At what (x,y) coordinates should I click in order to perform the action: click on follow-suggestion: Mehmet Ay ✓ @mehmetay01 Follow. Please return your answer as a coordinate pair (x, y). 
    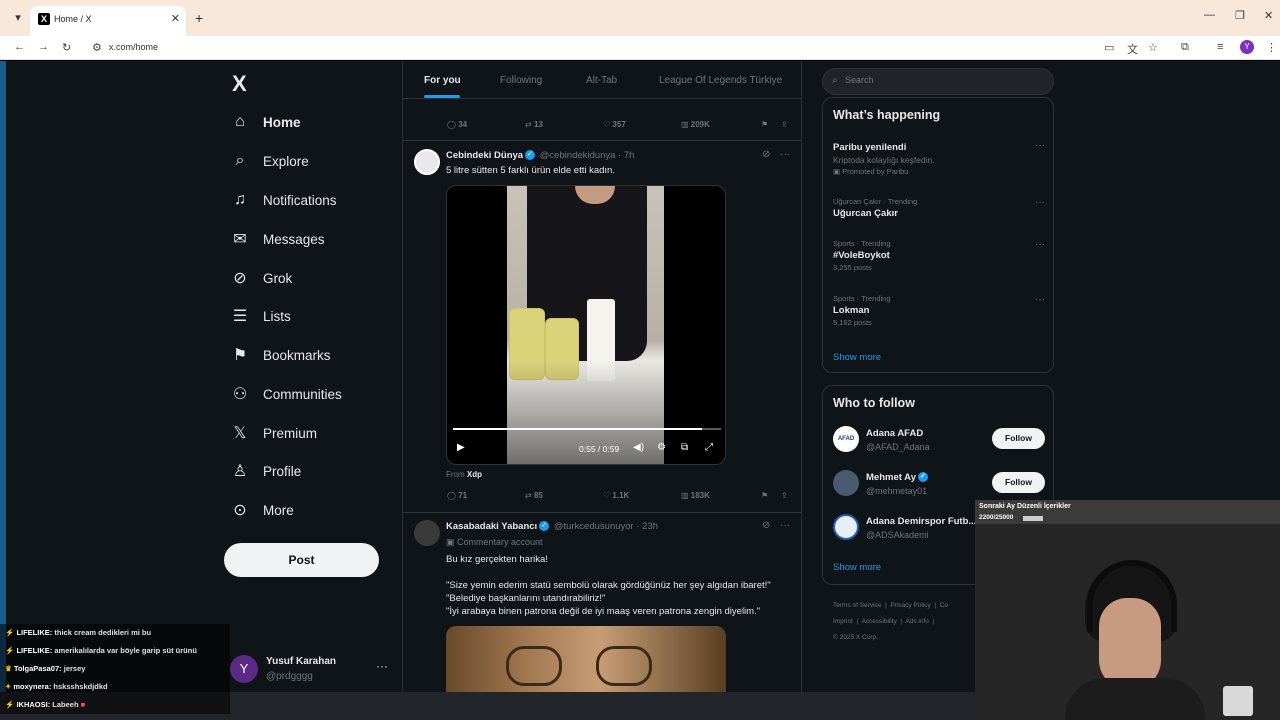
    Looking at the image, I should click on (939, 485).